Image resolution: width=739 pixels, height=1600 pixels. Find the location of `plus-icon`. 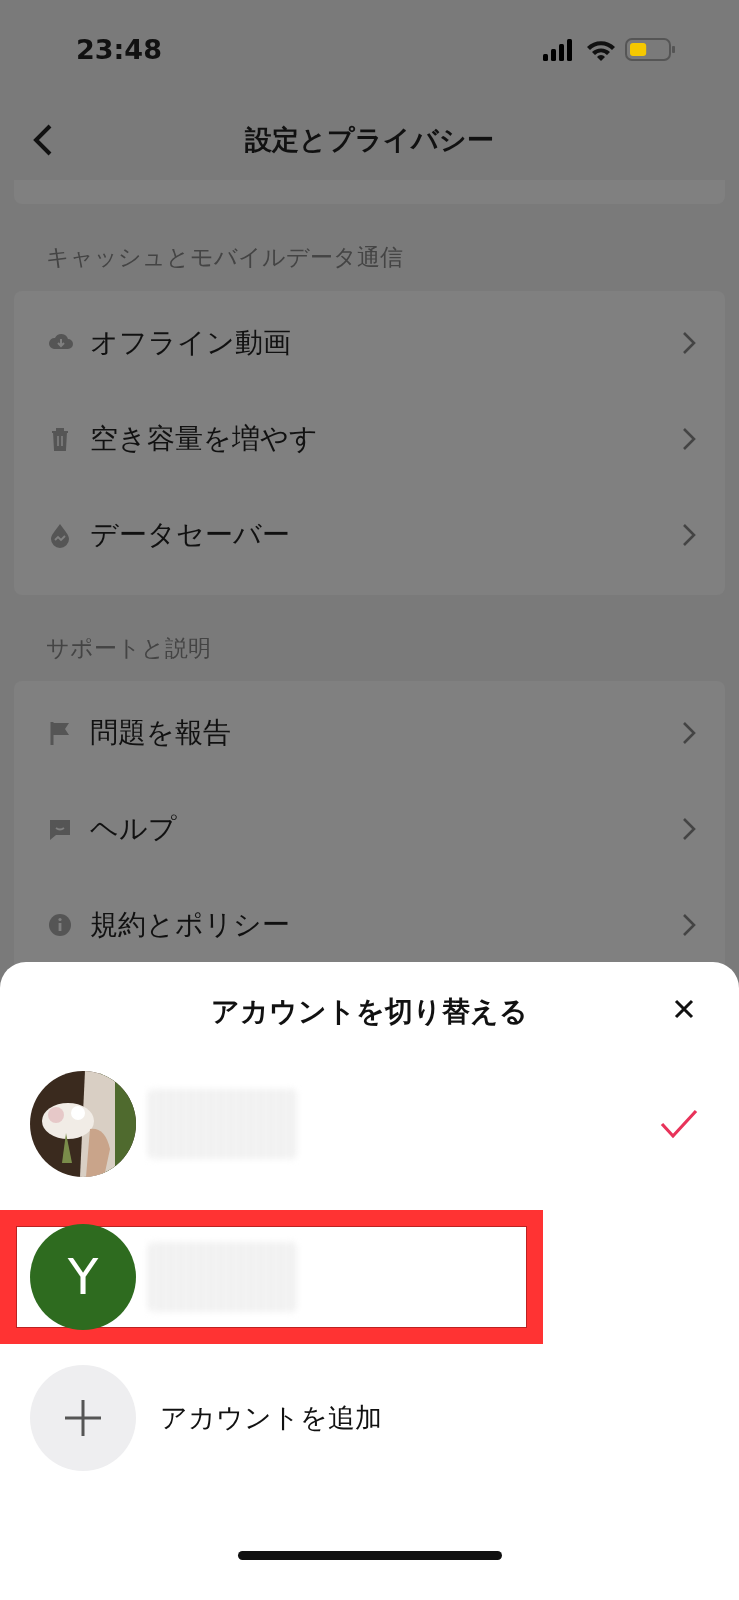

plus-icon is located at coordinates (83, 1418).